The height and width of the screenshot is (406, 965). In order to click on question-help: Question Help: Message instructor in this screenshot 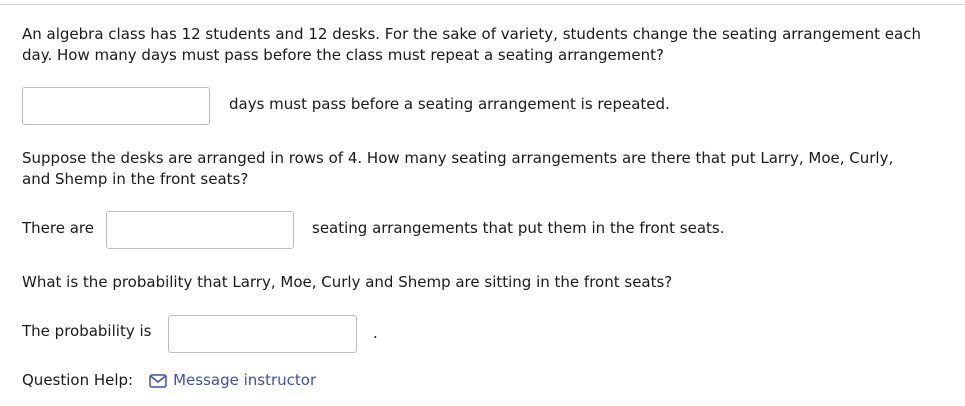, I will do `click(169, 380)`.